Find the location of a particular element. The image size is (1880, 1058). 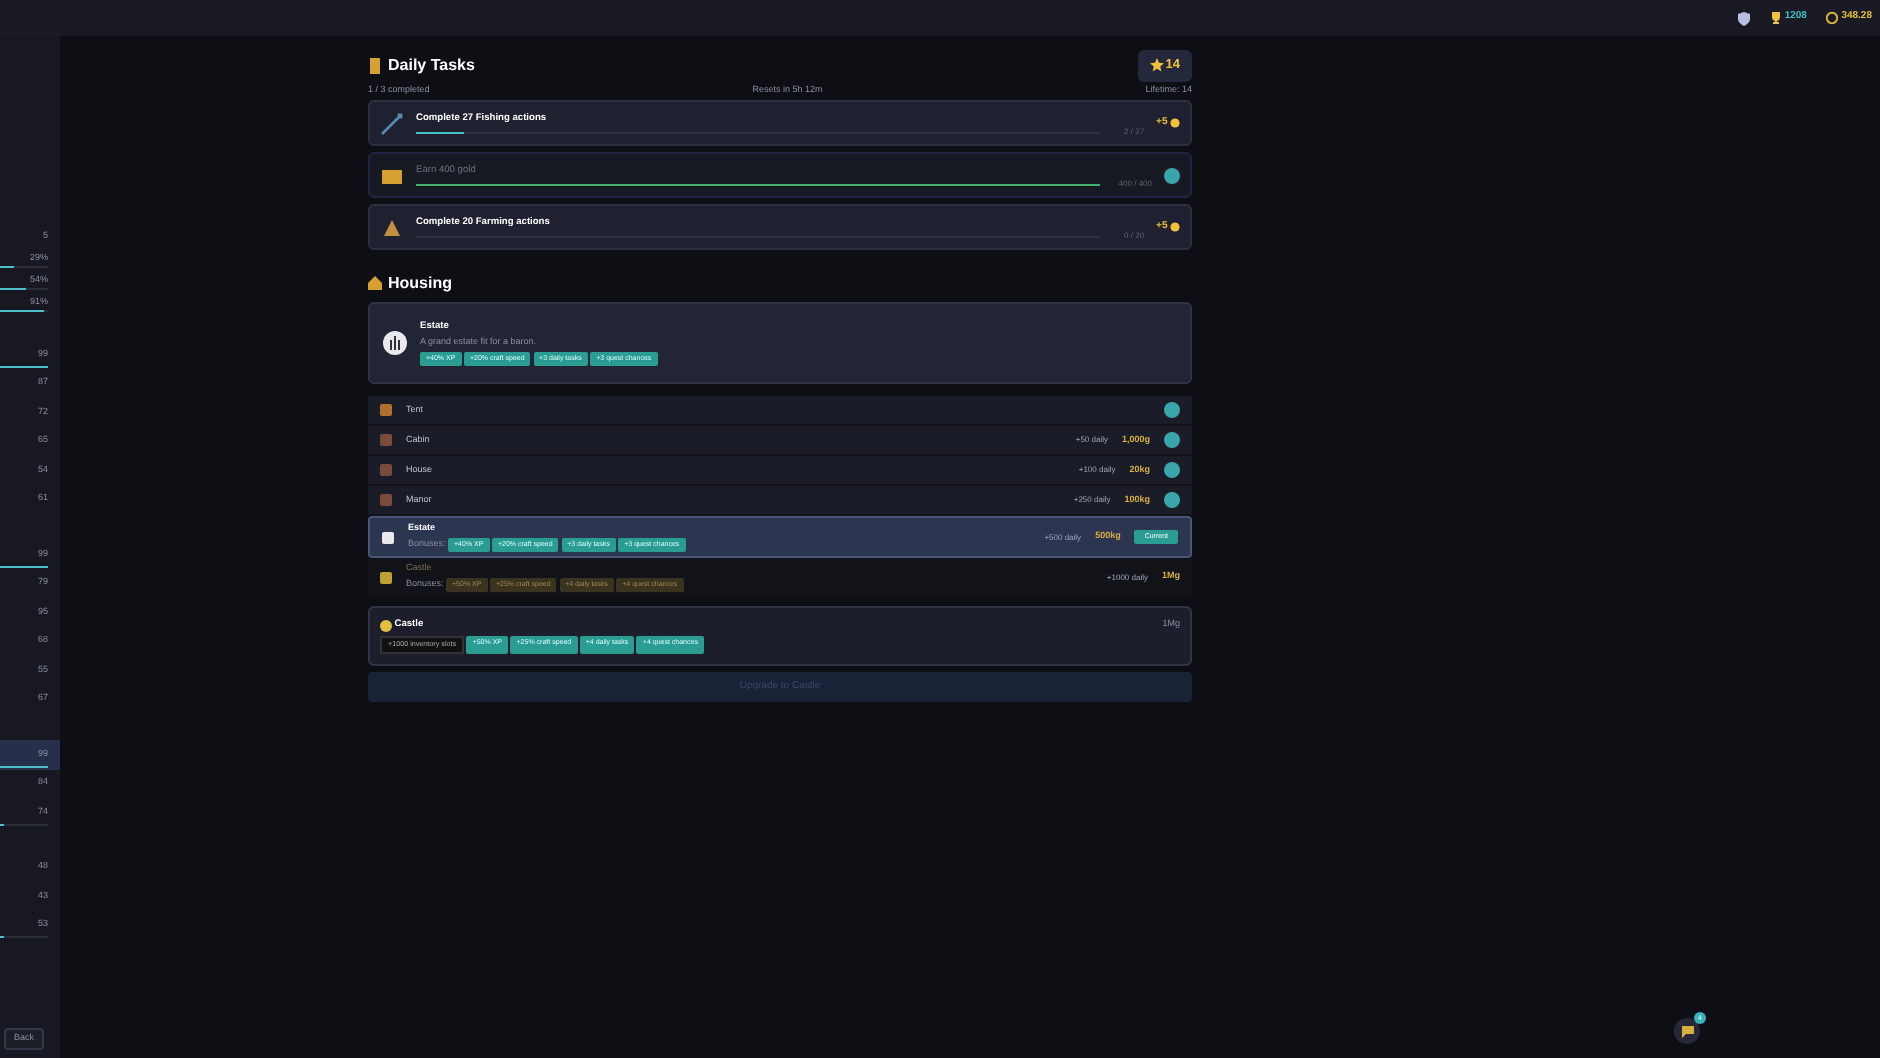

shield-icon is located at coordinates (1744, 18).